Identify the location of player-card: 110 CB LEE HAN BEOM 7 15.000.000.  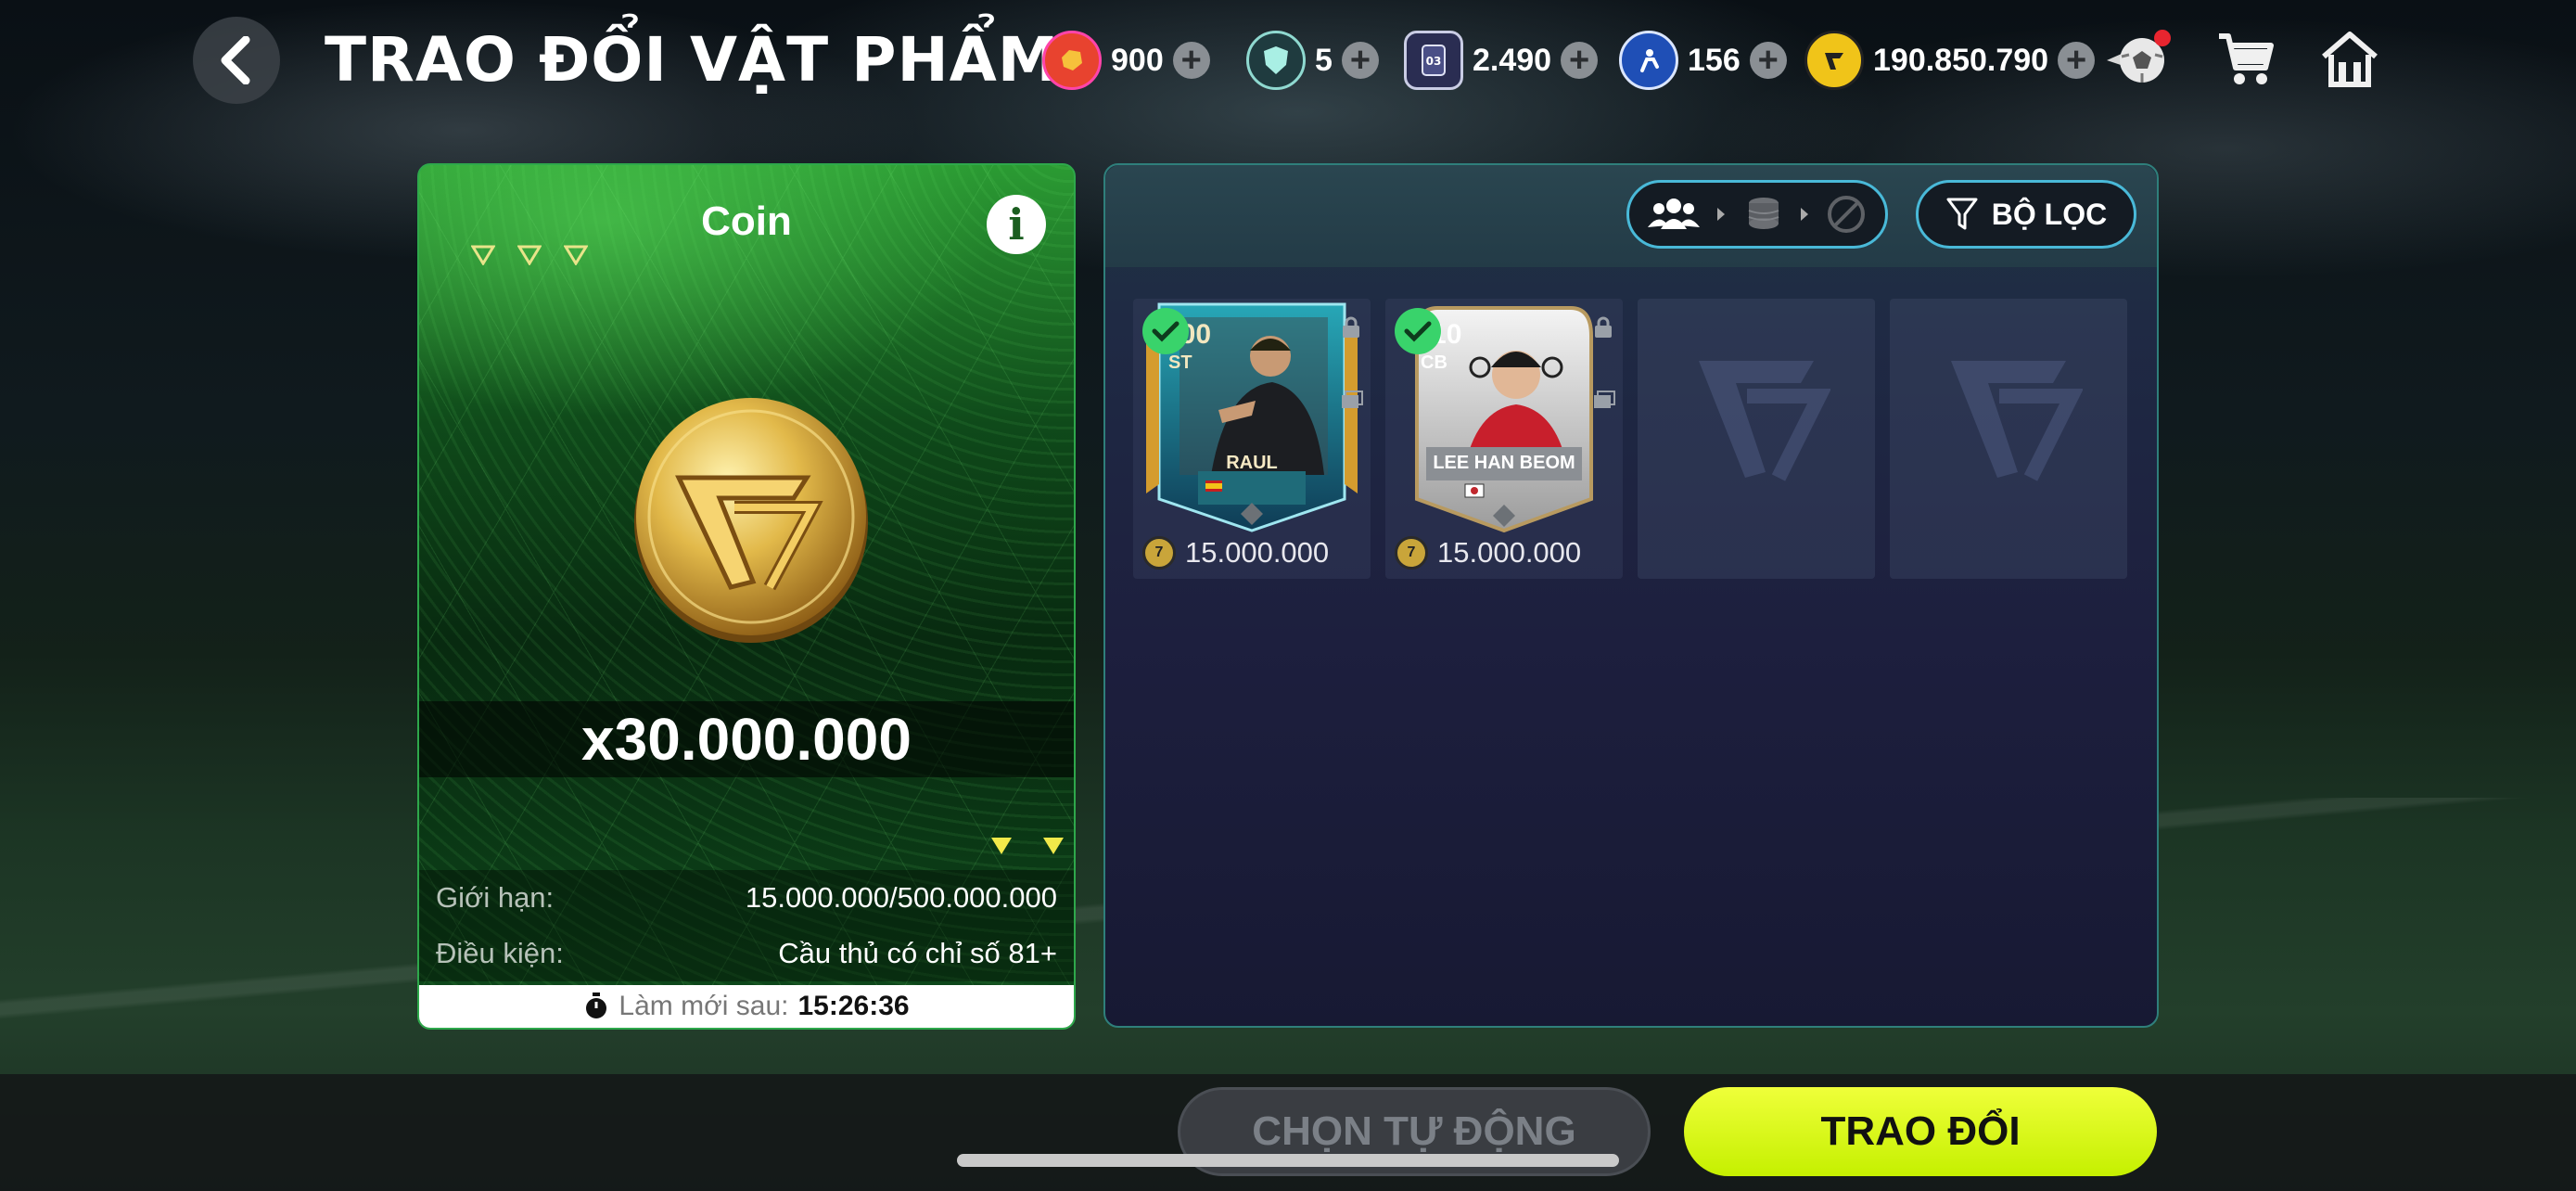
(1504, 439).